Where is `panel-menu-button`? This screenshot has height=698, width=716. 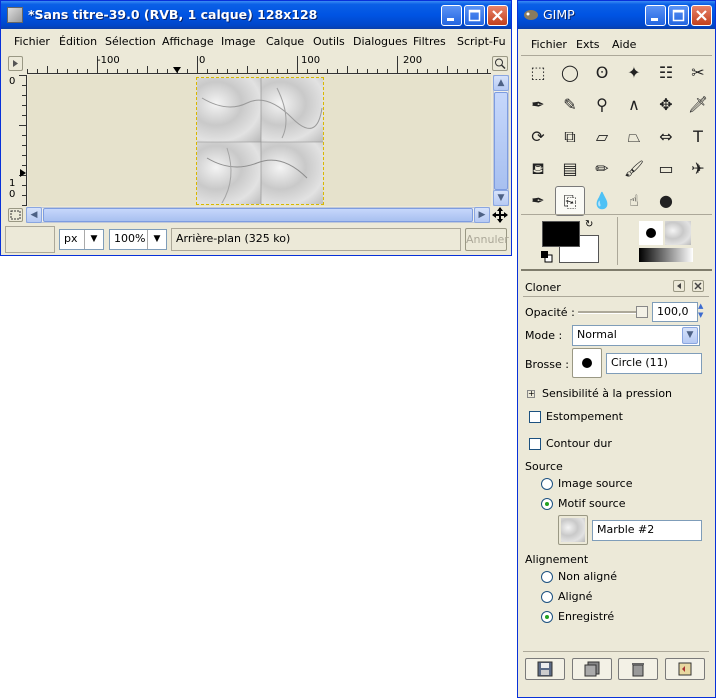 panel-menu-button is located at coordinates (679, 286).